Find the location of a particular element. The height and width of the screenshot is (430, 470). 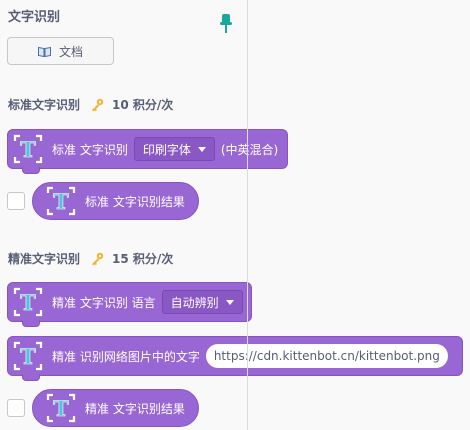

precise-result-label: 精准 文字识别结果 is located at coordinates (135, 408).